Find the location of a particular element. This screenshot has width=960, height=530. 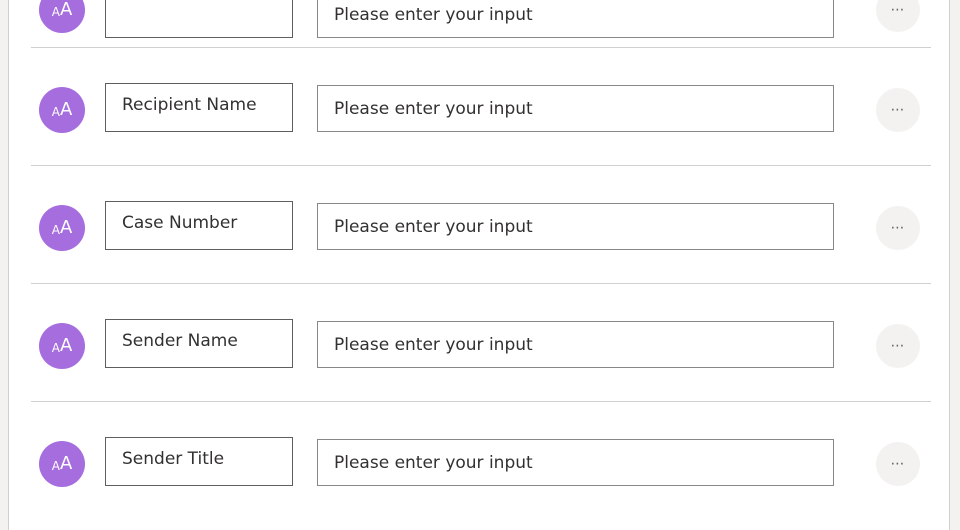

field-row: AA ⋯ is located at coordinates (480, 19).